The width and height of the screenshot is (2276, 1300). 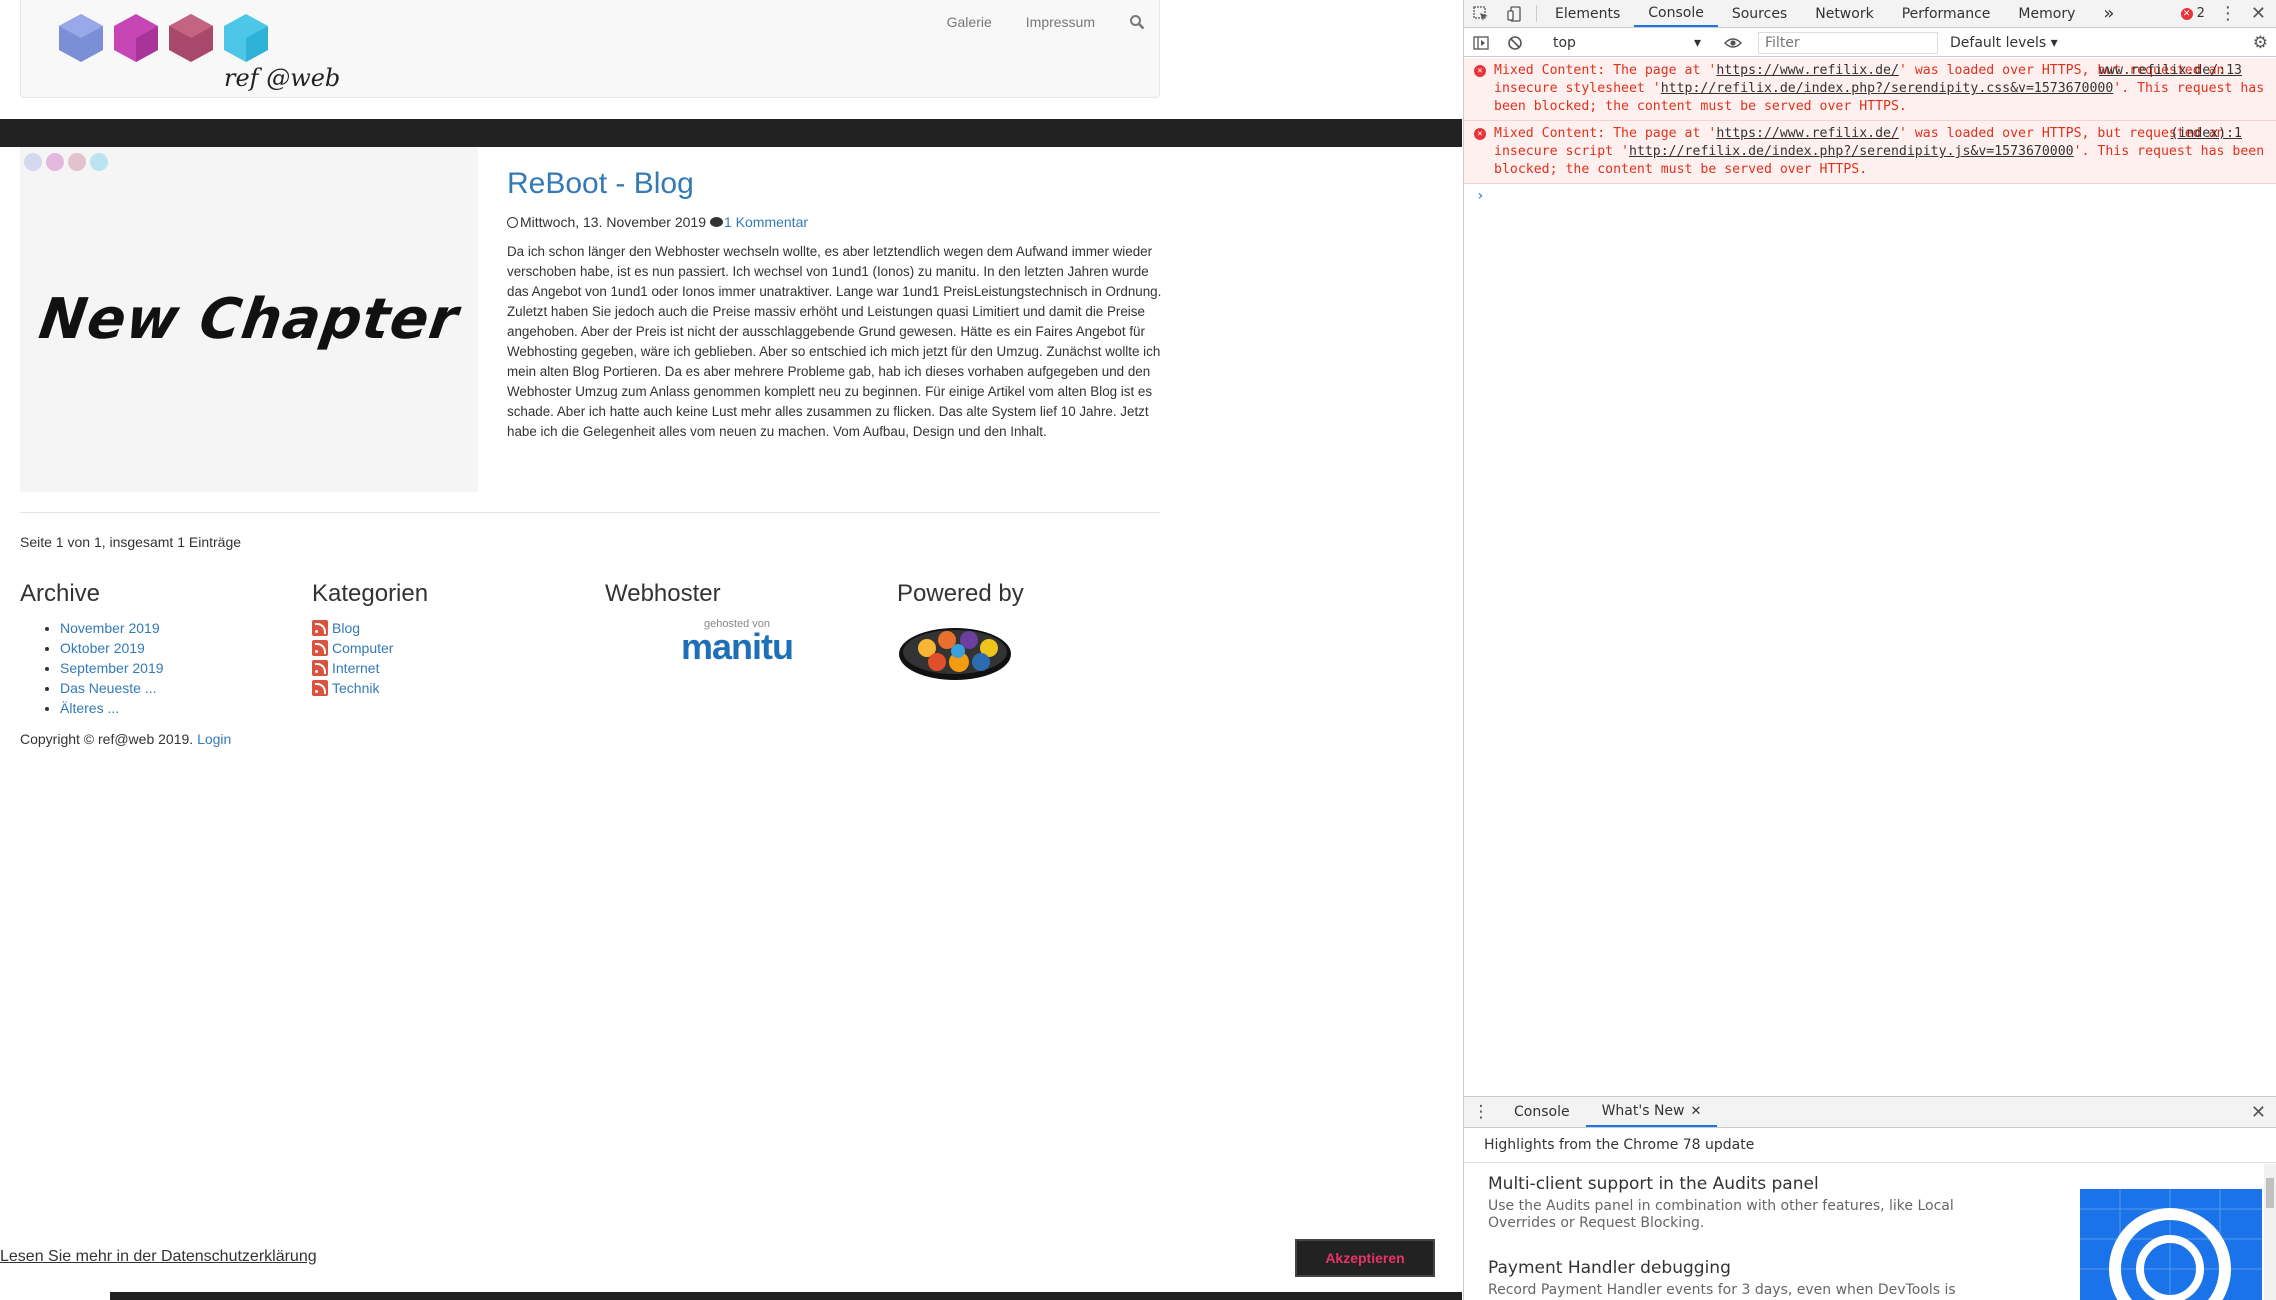 What do you see at coordinates (2206, 134) in the screenshot?
I see `message-source-link: (index):1` at bounding box center [2206, 134].